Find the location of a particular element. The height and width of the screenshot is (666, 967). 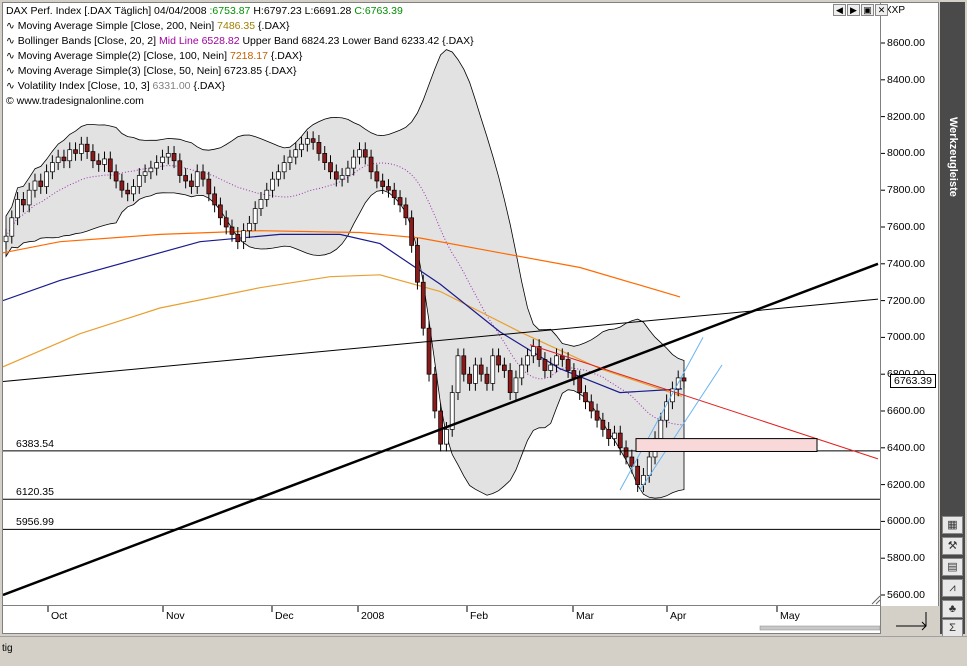

ma50-symbol: {.DAX} is located at coordinates (281, 71).